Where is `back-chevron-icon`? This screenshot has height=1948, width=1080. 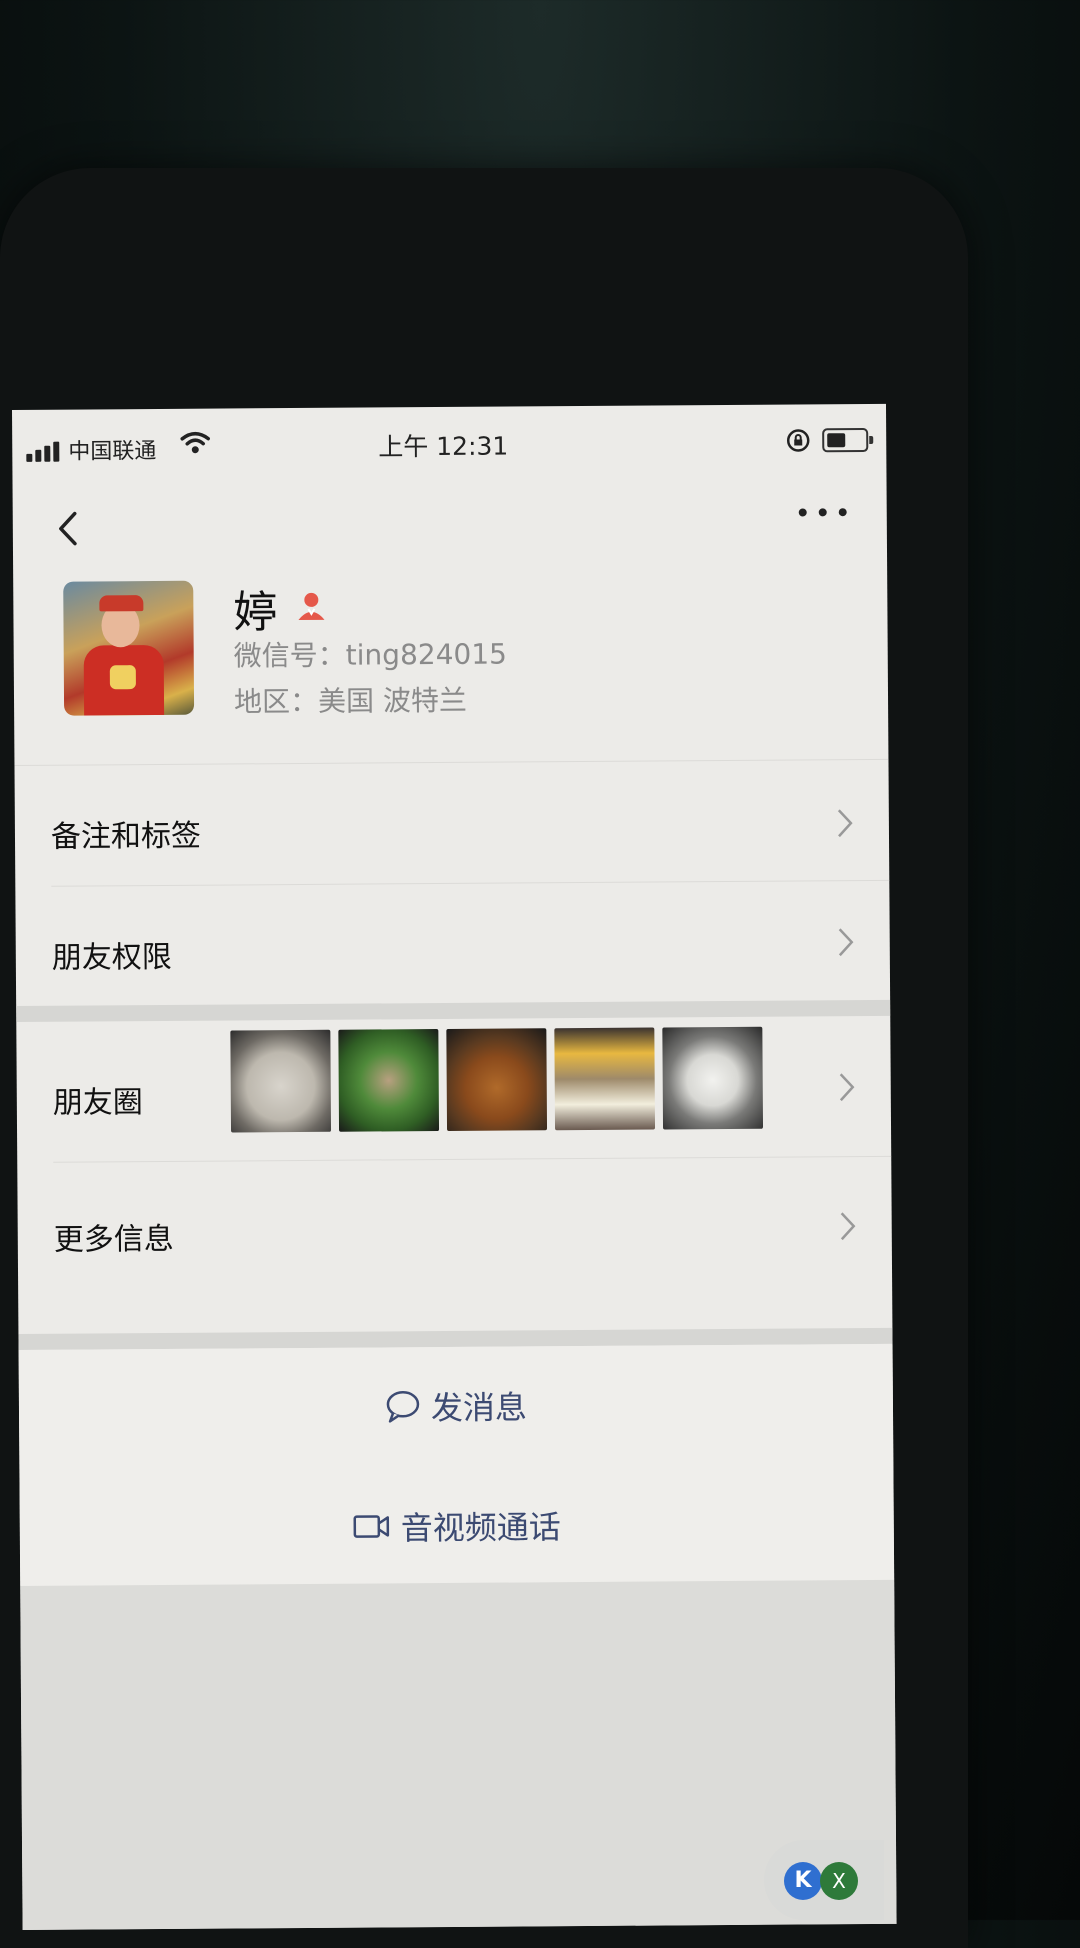 back-chevron-icon is located at coordinates (69, 528).